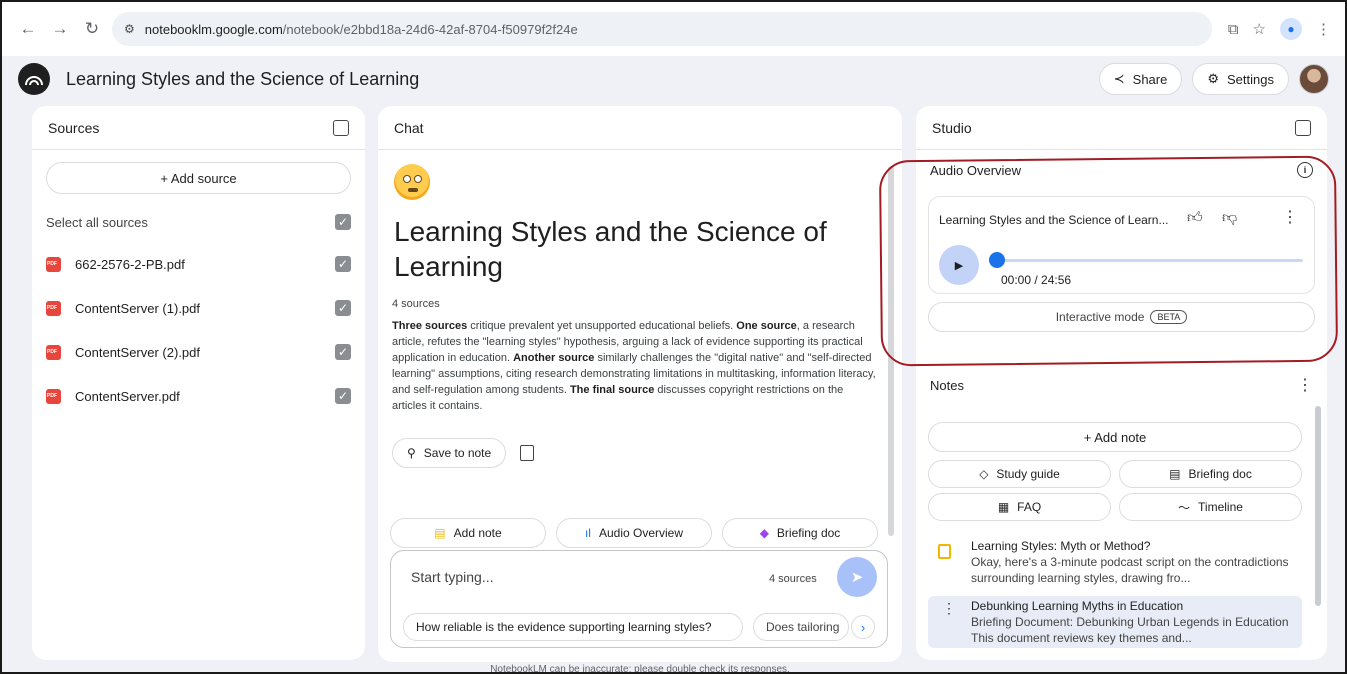  What do you see at coordinates (1318, 506) in the screenshot?
I see `notes-scrollbar` at bounding box center [1318, 506].